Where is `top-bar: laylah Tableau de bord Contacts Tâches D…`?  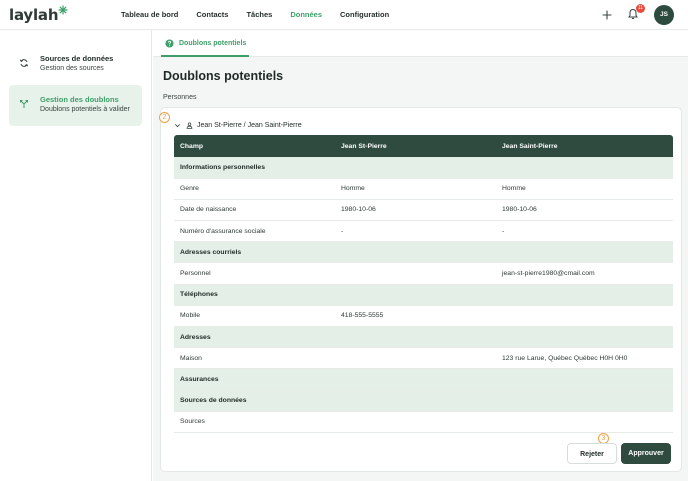 top-bar: laylah Tableau de bord Contacts Tâches D… is located at coordinates (344, 15).